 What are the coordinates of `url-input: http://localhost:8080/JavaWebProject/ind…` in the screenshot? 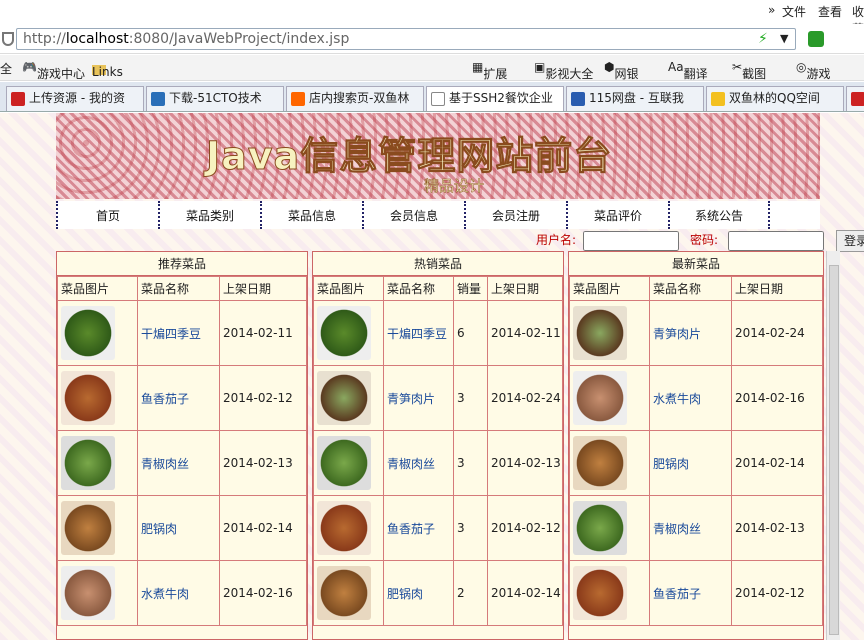 It's located at (406, 39).